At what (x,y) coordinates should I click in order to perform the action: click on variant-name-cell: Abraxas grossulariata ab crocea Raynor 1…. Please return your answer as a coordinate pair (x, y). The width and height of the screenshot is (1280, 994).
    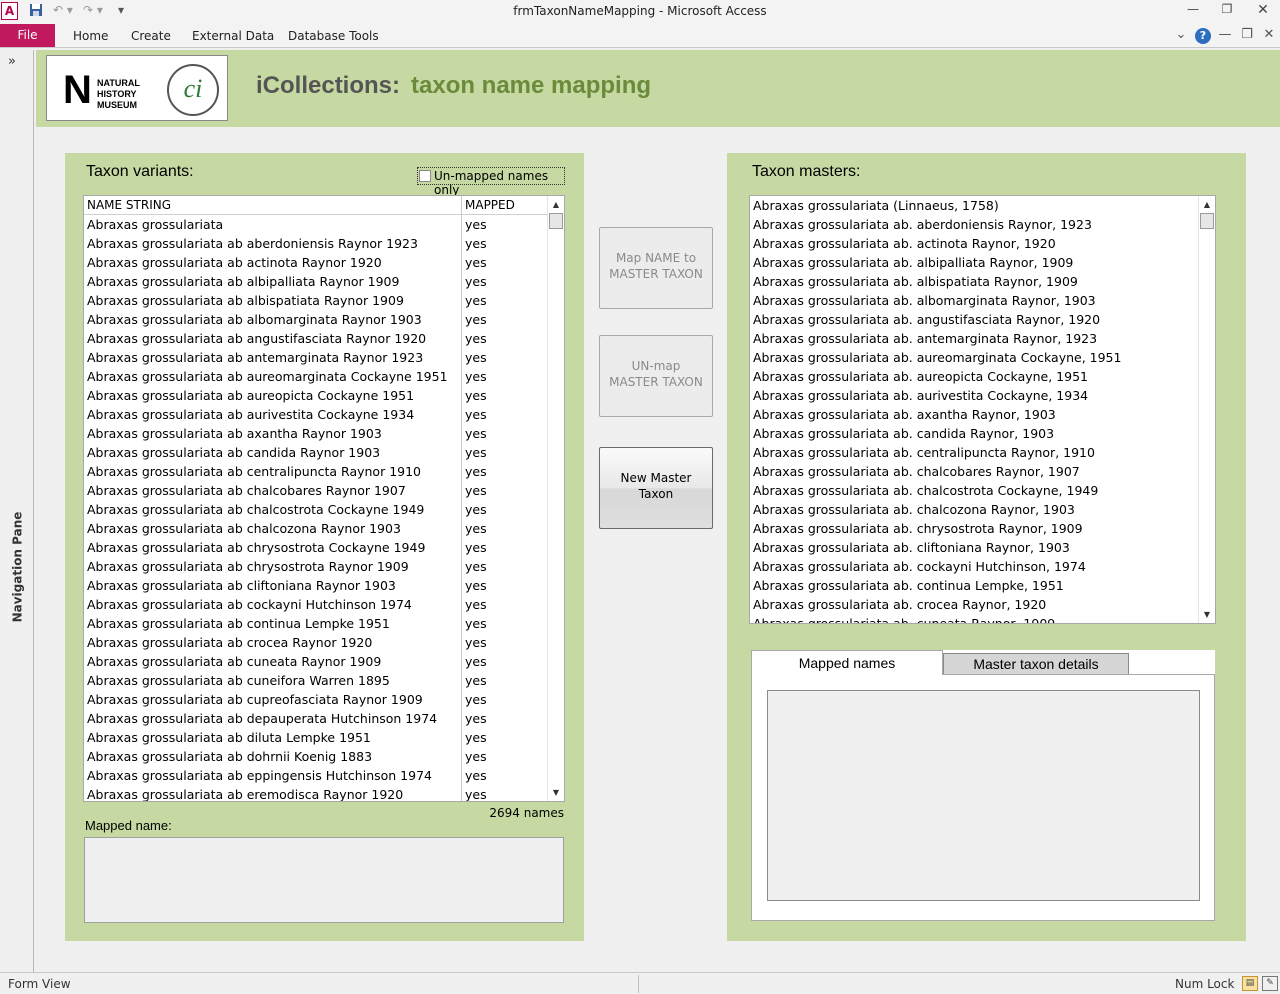
    Looking at the image, I should click on (230, 642).